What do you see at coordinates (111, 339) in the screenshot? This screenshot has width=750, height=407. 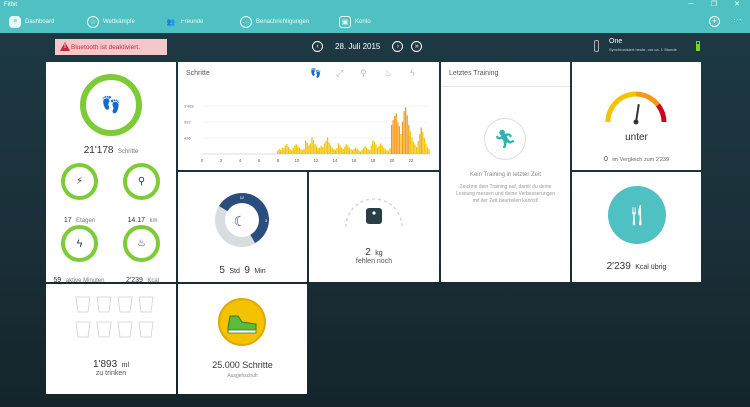 I see `water-tile: 1'893 ml zu trinken` at bounding box center [111, 339].